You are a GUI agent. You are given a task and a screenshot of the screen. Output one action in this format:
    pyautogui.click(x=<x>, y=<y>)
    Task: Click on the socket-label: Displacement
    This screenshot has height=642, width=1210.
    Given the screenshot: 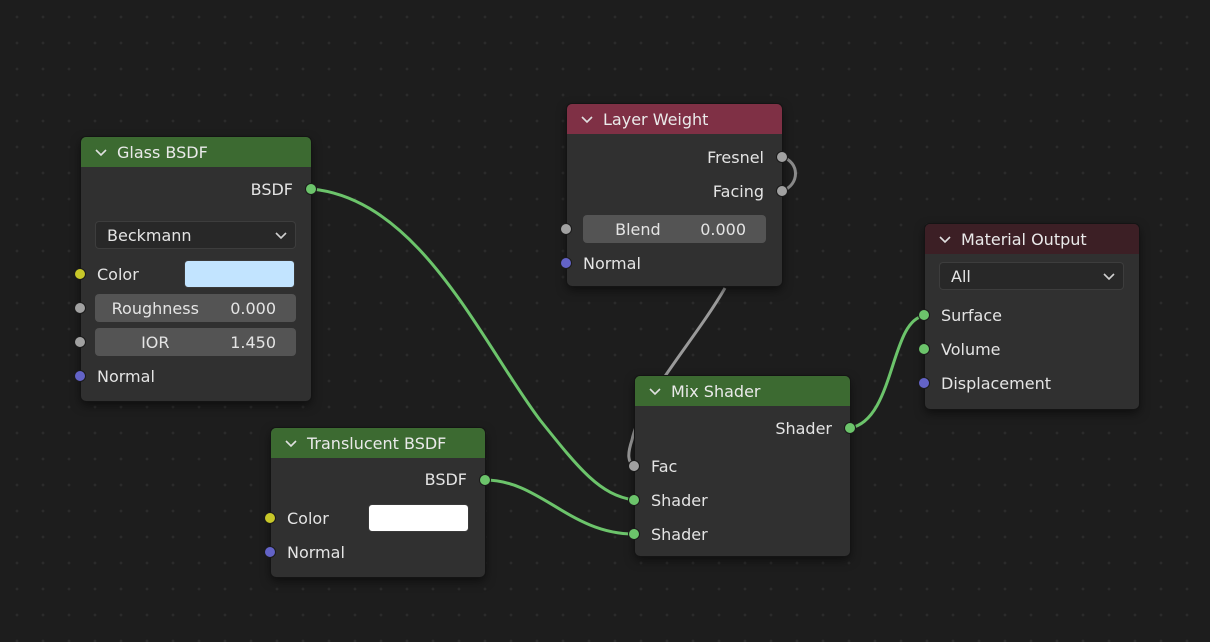 What is the action you would take?
    pyautogui.click(x=996, y=383)
    